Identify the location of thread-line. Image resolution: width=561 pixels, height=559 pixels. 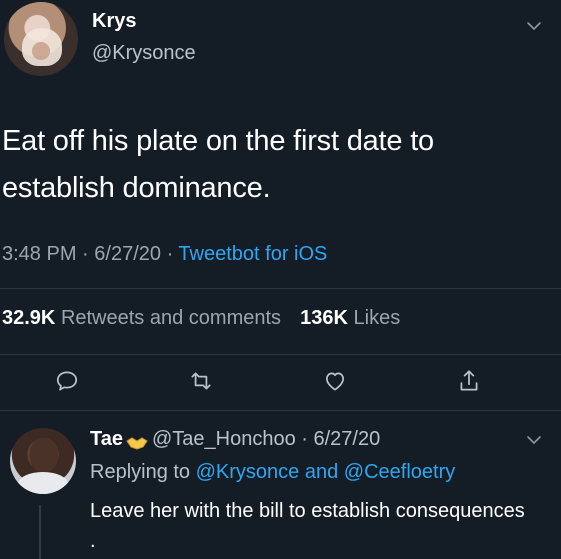
(40, 532).